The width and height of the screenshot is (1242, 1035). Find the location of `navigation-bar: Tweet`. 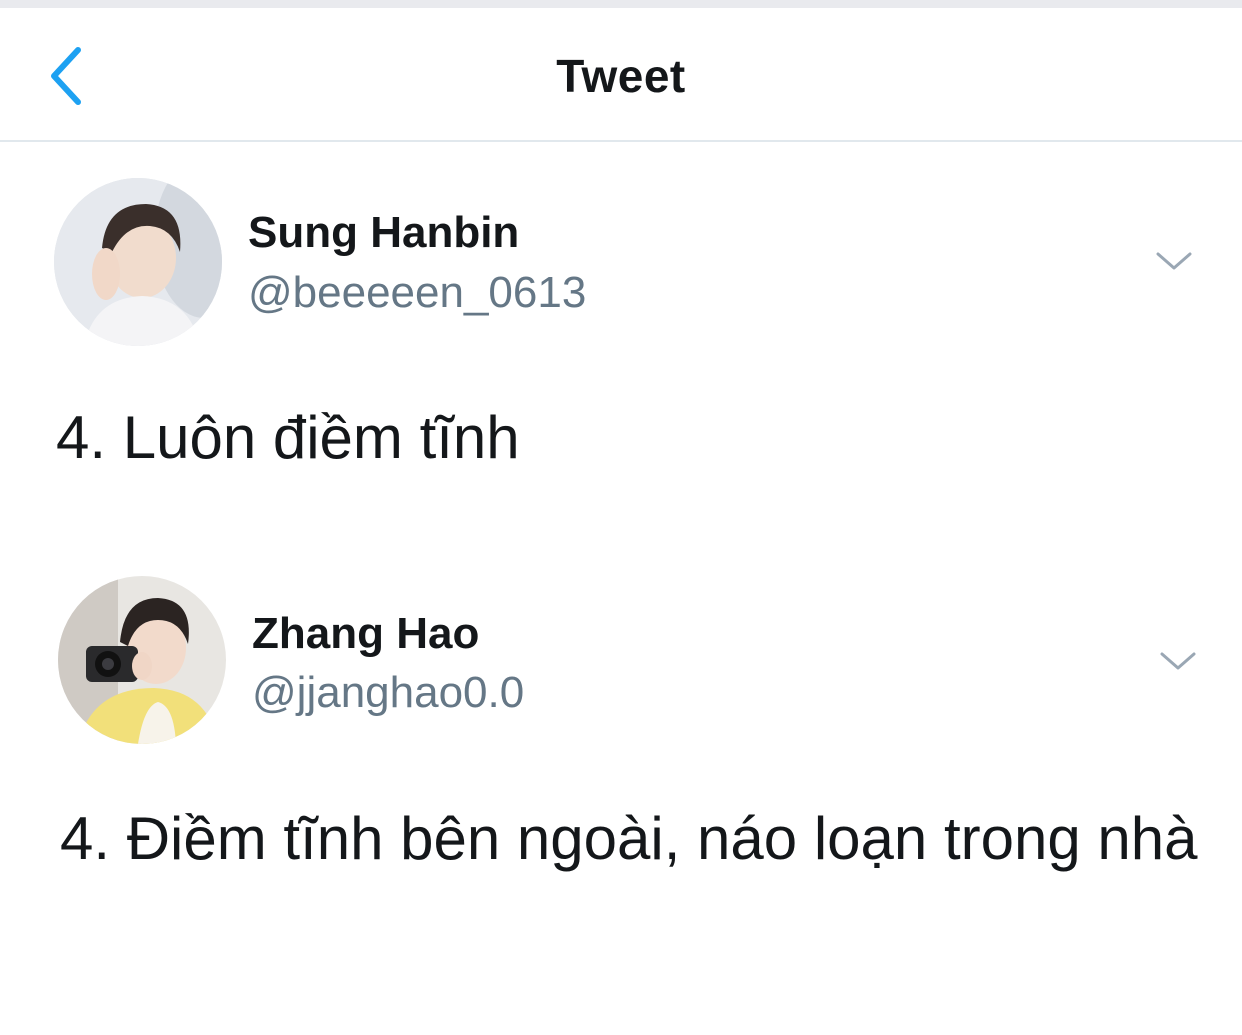

navigation-bar: Tweet is located at coordinates (621, 75).